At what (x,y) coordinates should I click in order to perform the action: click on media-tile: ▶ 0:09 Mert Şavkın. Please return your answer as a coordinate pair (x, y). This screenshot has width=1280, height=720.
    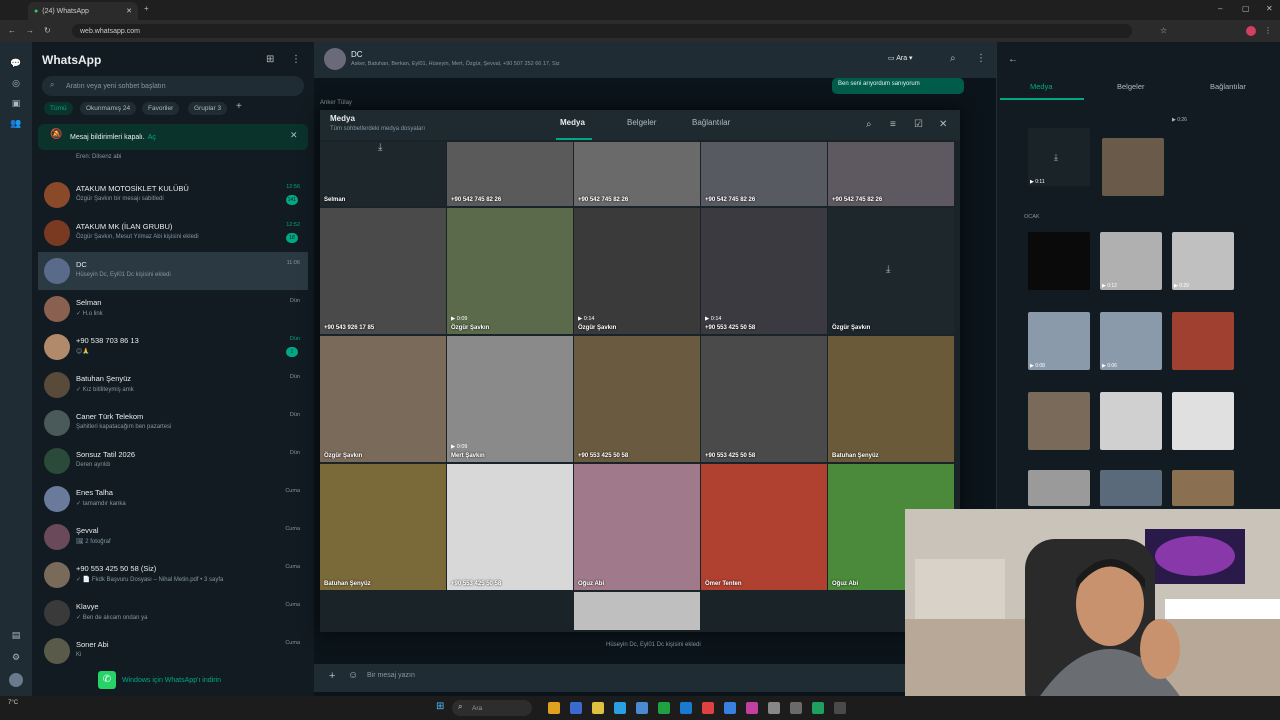
    Looking at the image, I should click on (510, 399).